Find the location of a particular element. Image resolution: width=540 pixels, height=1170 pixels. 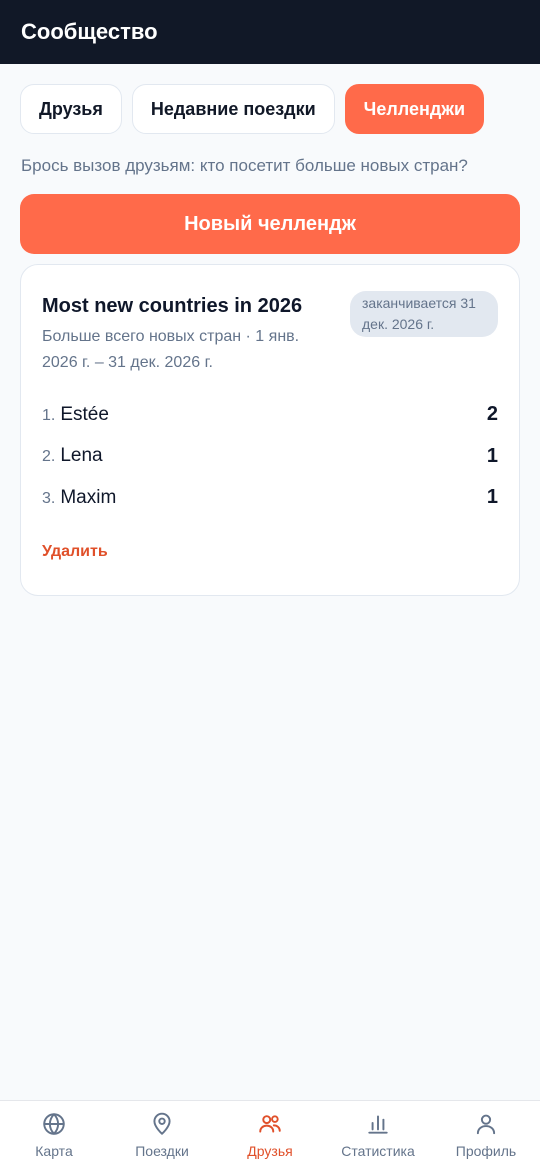

rank-name: Maxim is located at coordinates (88, 497).